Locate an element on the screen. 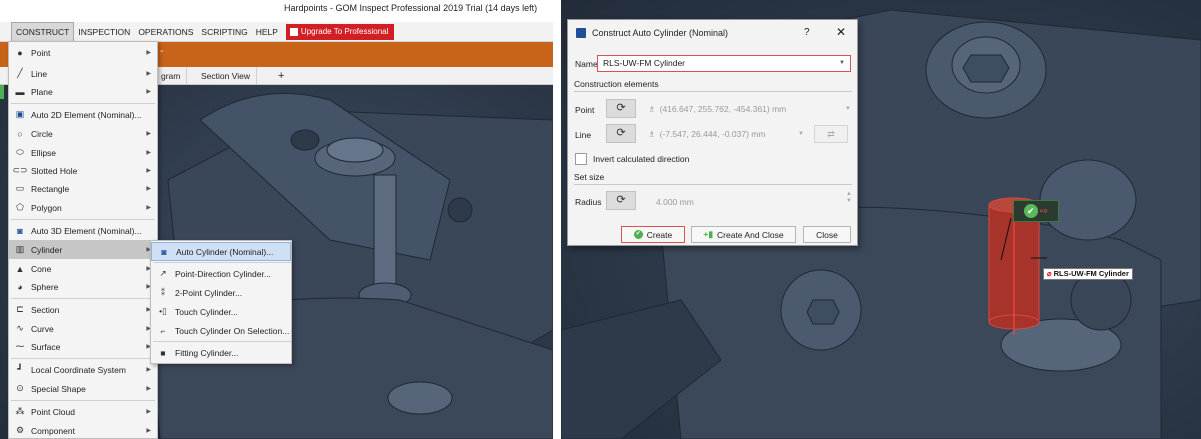 The image size is (1201, 439). line-refresh-button: ⟳ is located at coordinates (621, 133).